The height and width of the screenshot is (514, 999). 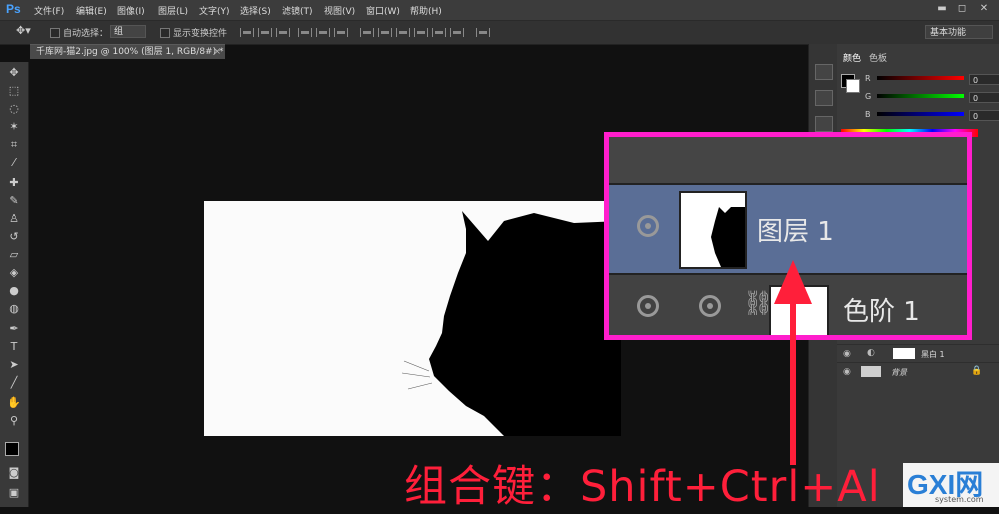 What do you see at coordinates (710, 306) in the screenshot?
I see `adjustment-icon` at bounding box center [710, 306].